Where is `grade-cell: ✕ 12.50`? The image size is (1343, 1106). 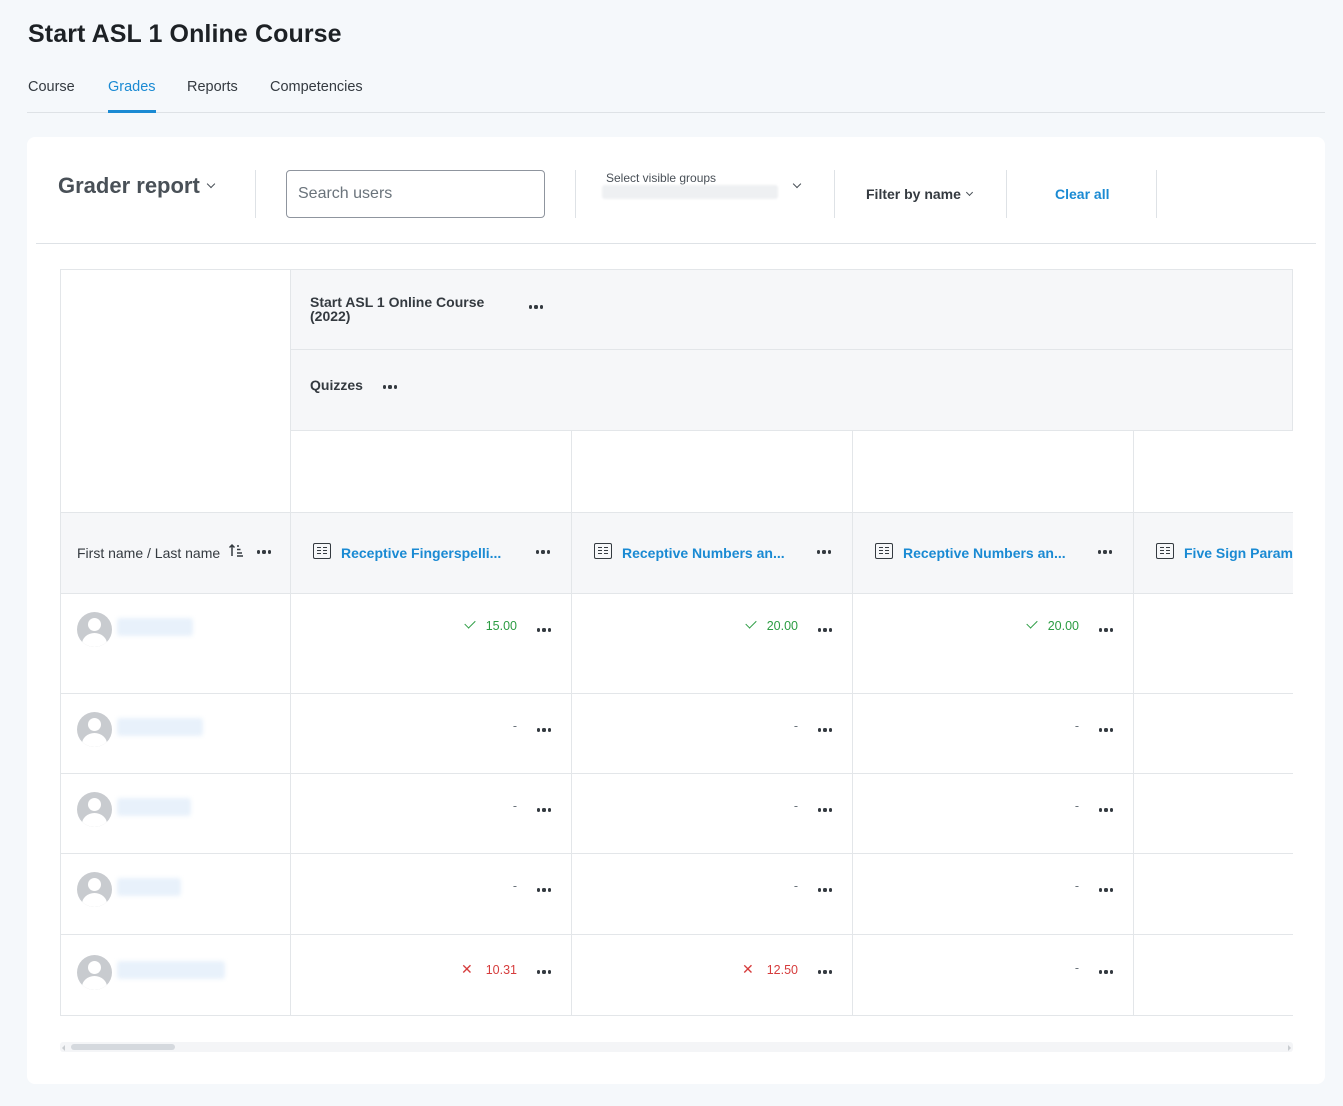
grade-cell: ✕ 12.50 is located at coordinates (712, 975).